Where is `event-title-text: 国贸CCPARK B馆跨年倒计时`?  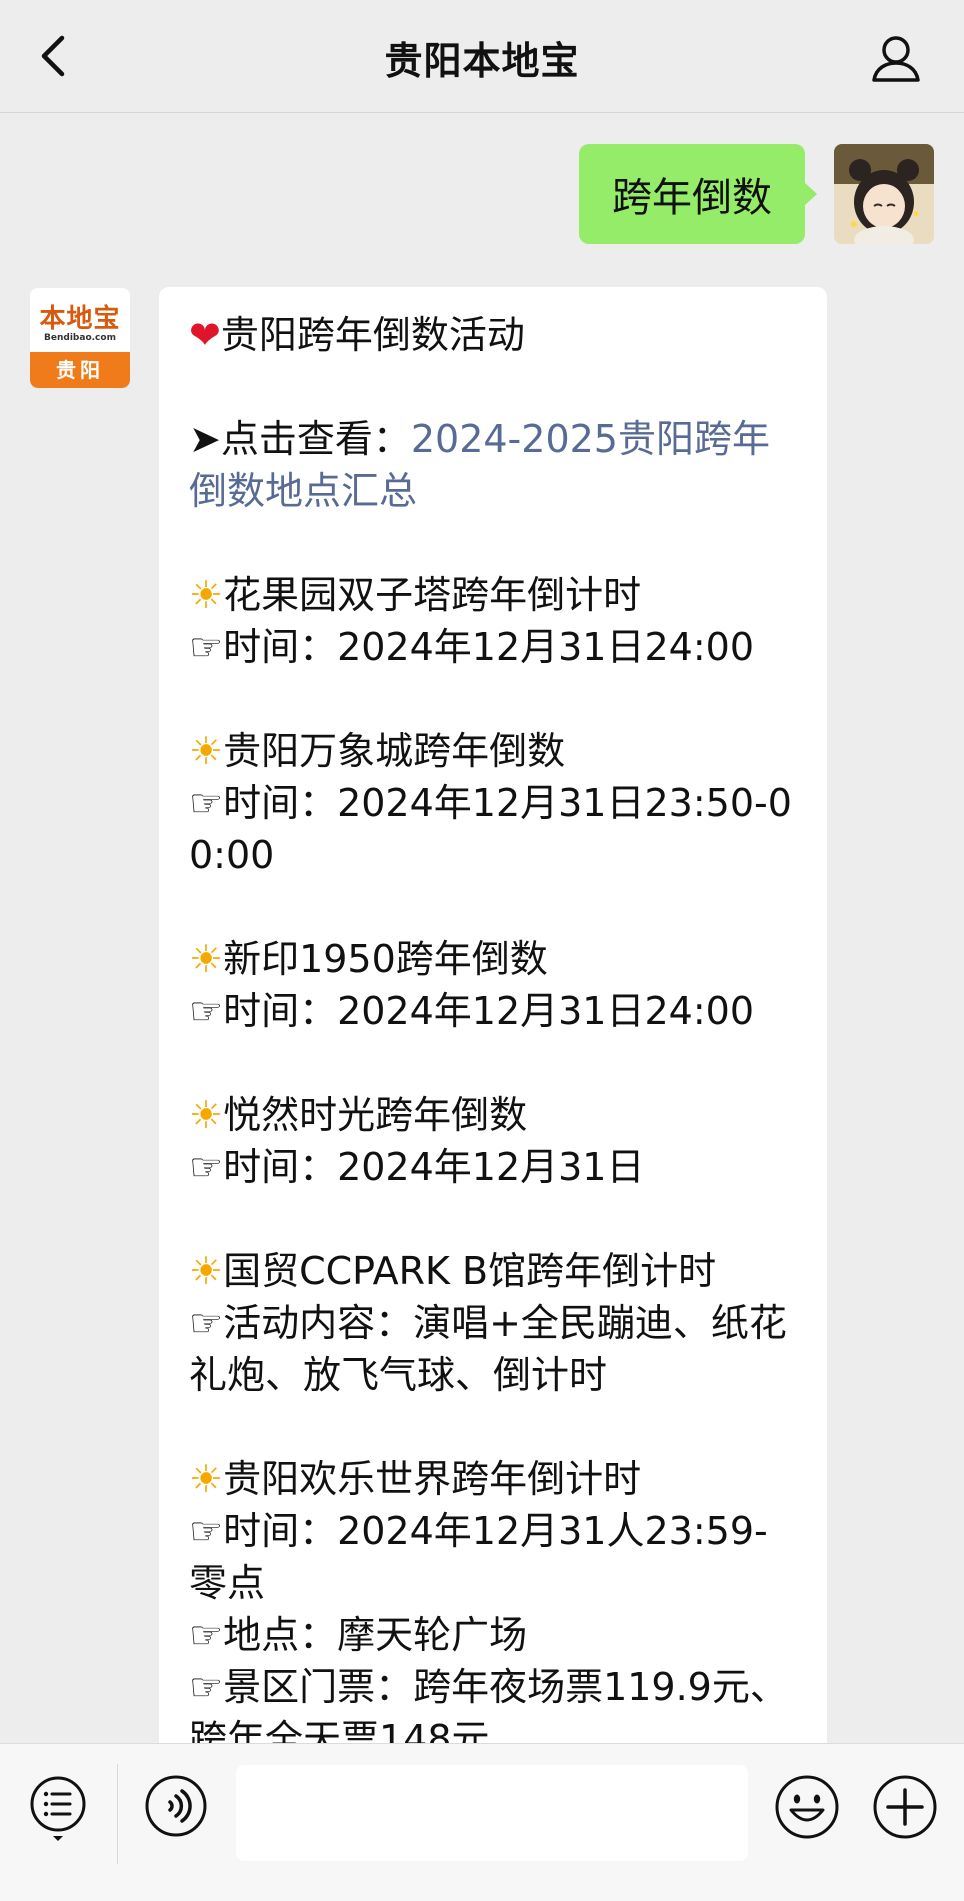 event-title-text: 国贸CCPARK B馆跨年倒计时 is located at coordinates (470, 1271).